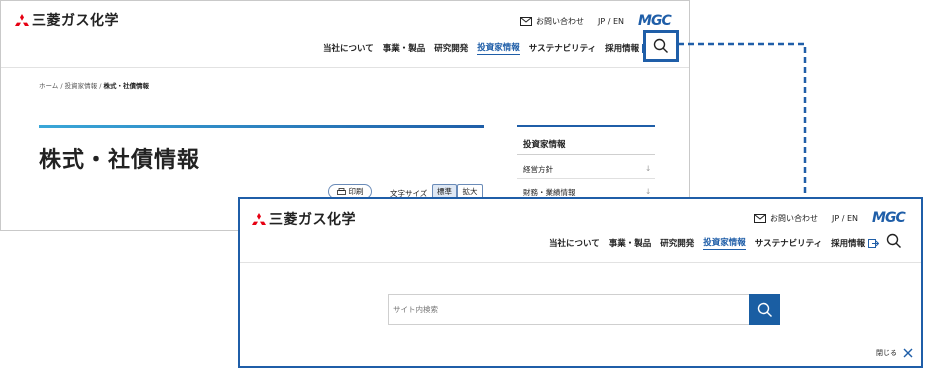  What do you see at coordinates (794, 218) in the screenshot?
I see `contact-link: お問い合わせ` at bounding box center [794, 218].